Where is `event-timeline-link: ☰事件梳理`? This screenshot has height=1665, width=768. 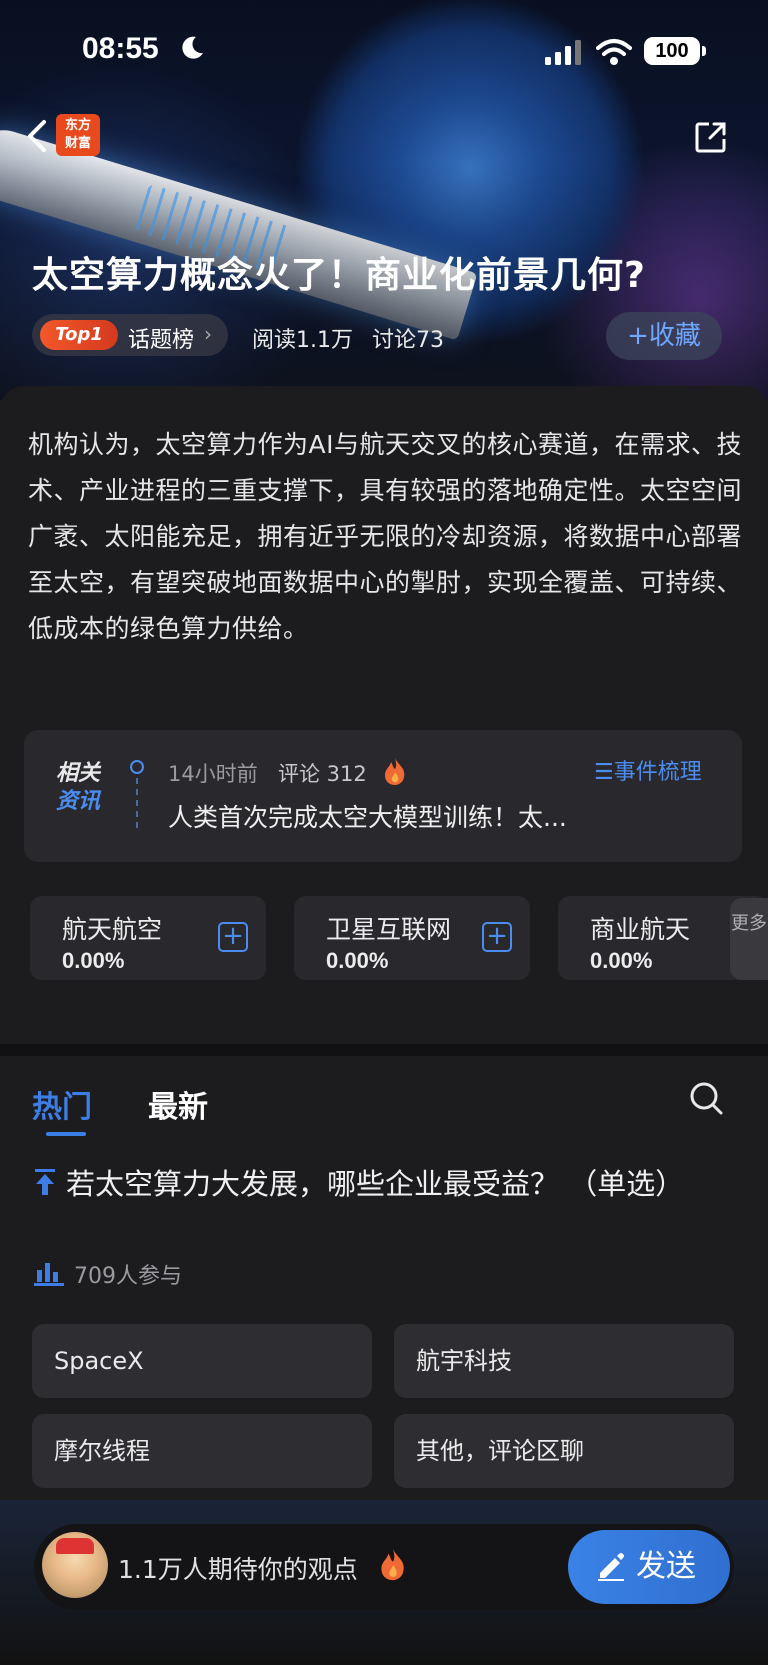 event-timeline-link: ☰事件梳理 is located at coordinates (648, 770).